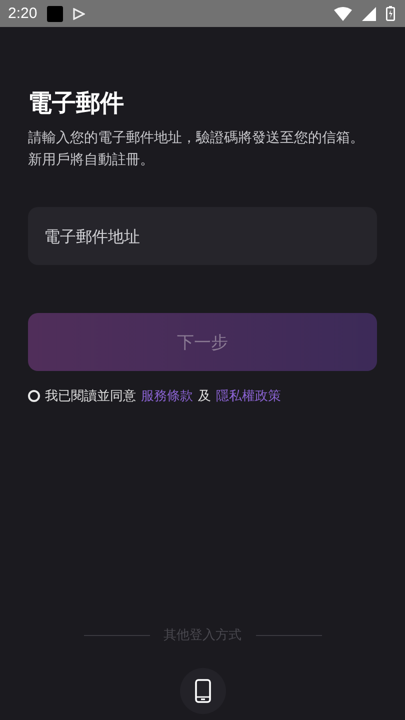 The image size is (405, 720). Describe the element at coordinates (76, 103) in the screenshot. I see `page-title: 電子郵件` at that location.